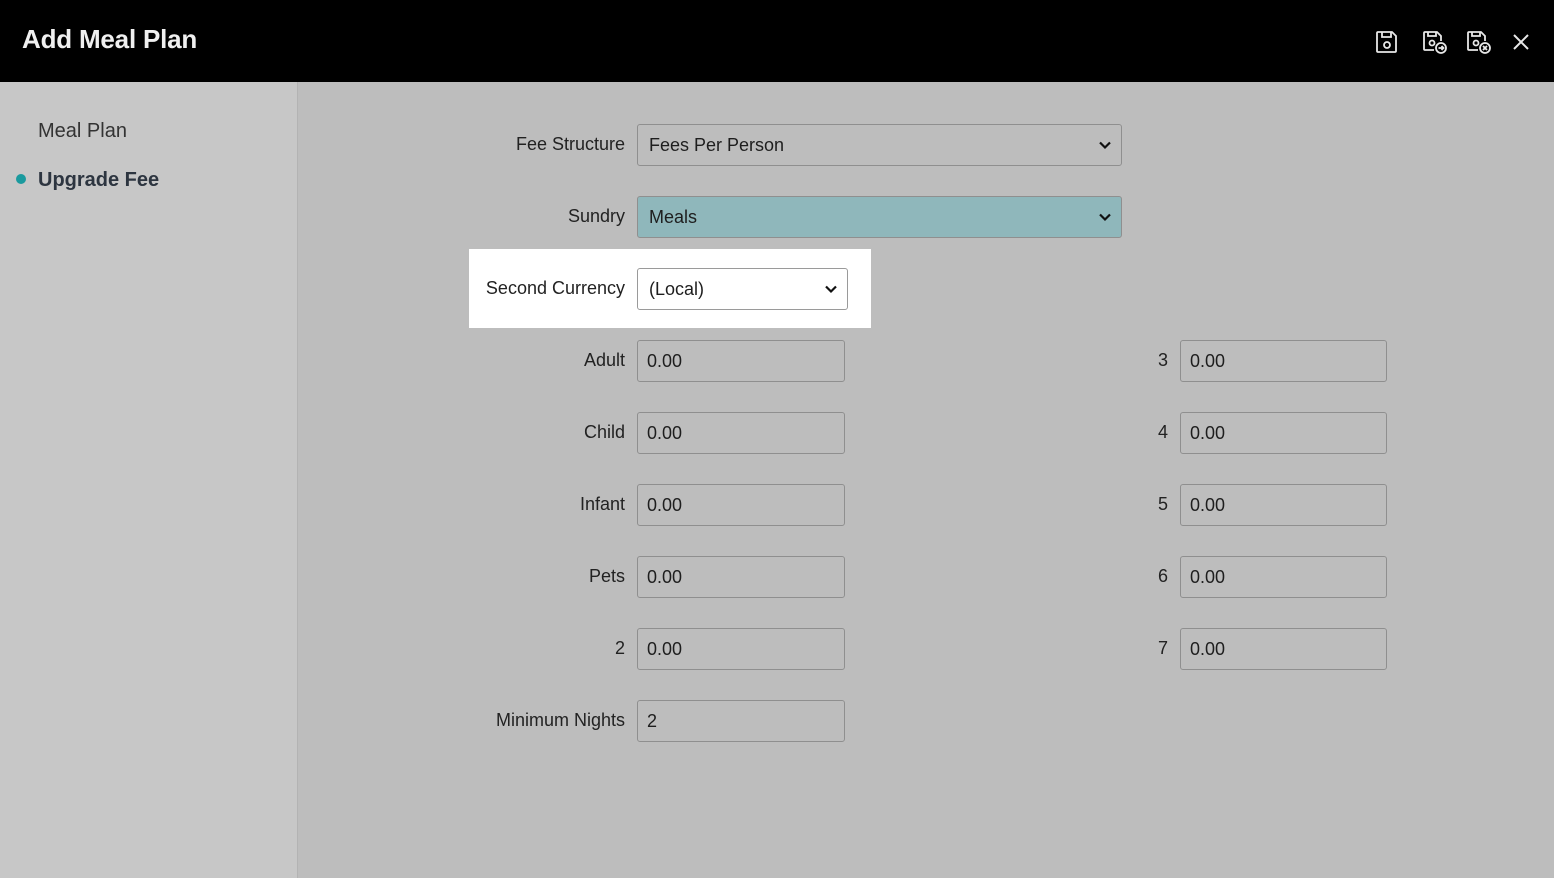 Image resolution: width=1554 pixels, height=878 pixels. I want to click on sundry-select: Meals, so click(879, 217).